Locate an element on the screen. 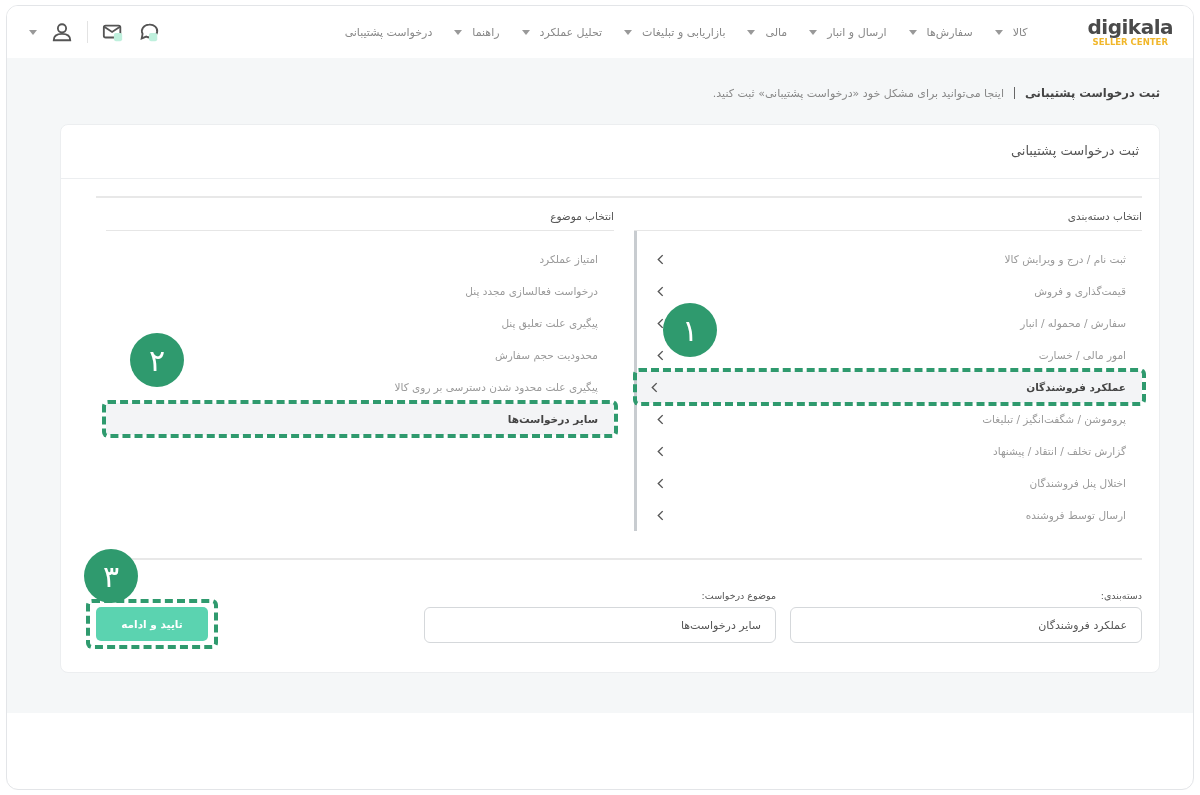 The height and width of the screenshot is (795, 1200). nav-menu-item: بازاریابی و تبلیغات is located at coordinates (675, 32).